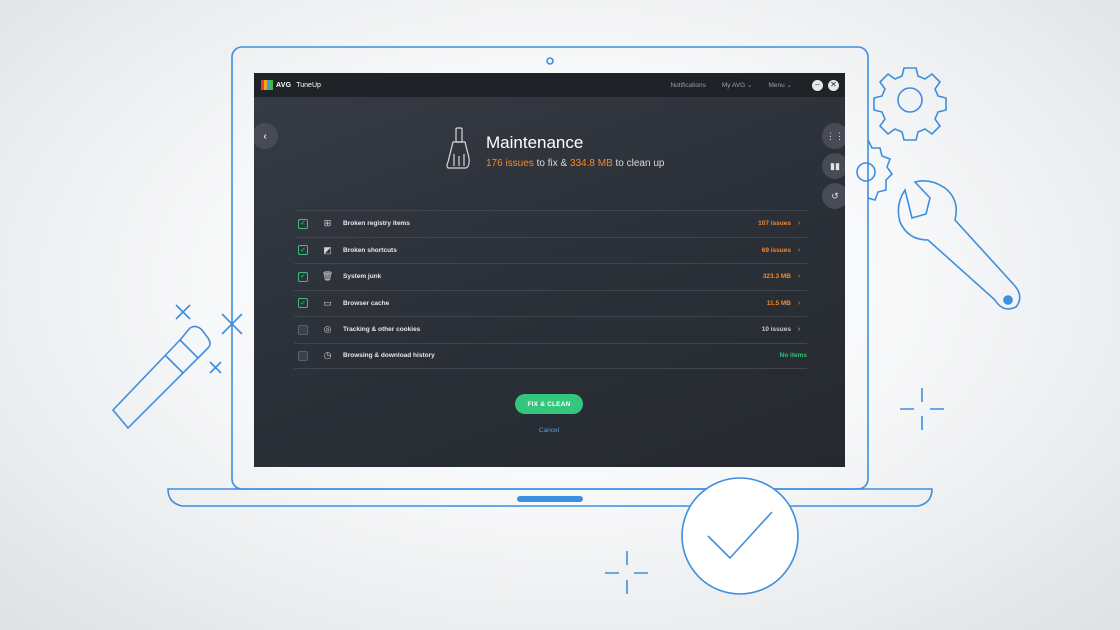  Describe the element at coordinates (550, 250) in the screenshot. I see `list-item: ✓ ◩ Broken shortcuts 69 issues ›` at that location.